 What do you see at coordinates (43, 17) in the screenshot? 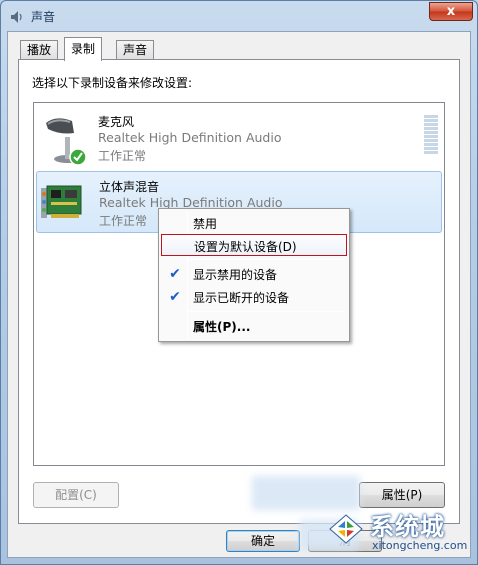
I see `window-title: 声音` at bounding box center [43, 17].